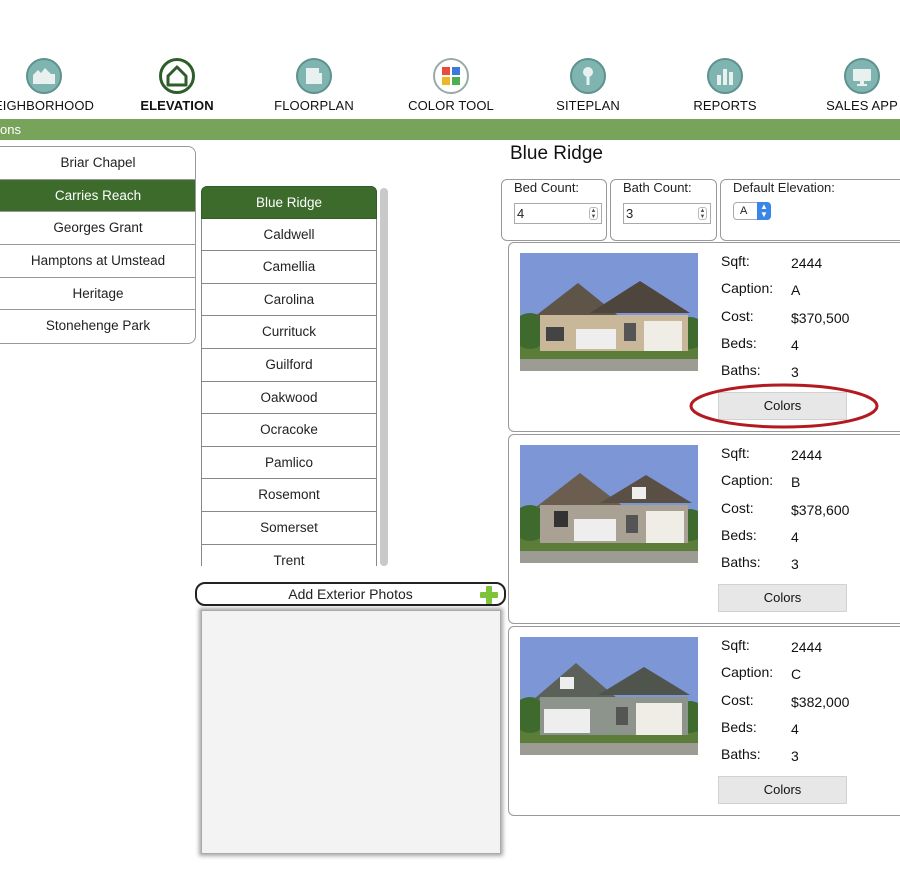 Image resolution: width=900 pixels, height=884 pixels. Describe the element at coordinates (289, 300) in the screenshot. I see `plan-item: Carolina` at that location.